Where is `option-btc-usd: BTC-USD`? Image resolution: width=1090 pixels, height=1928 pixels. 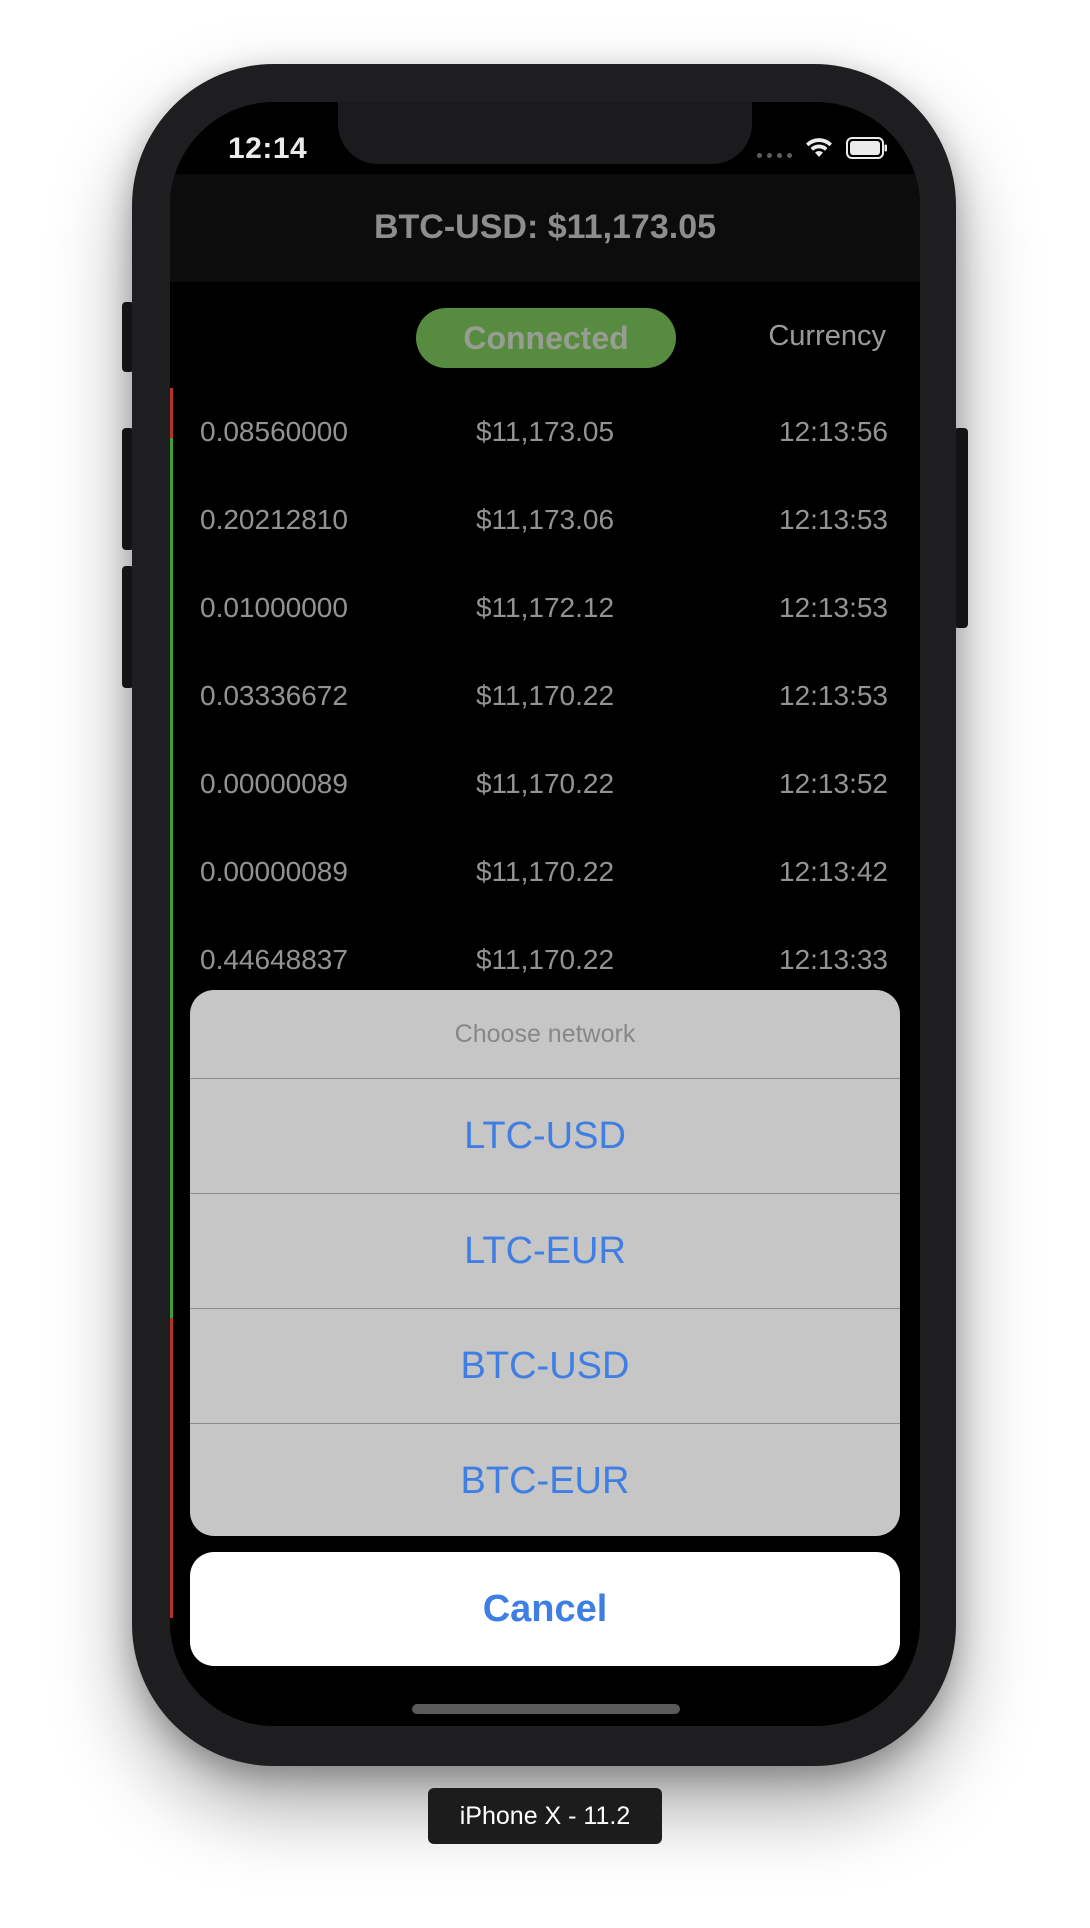 option-btc-usd: BTC-USD is located at coordinates (545, 1366).